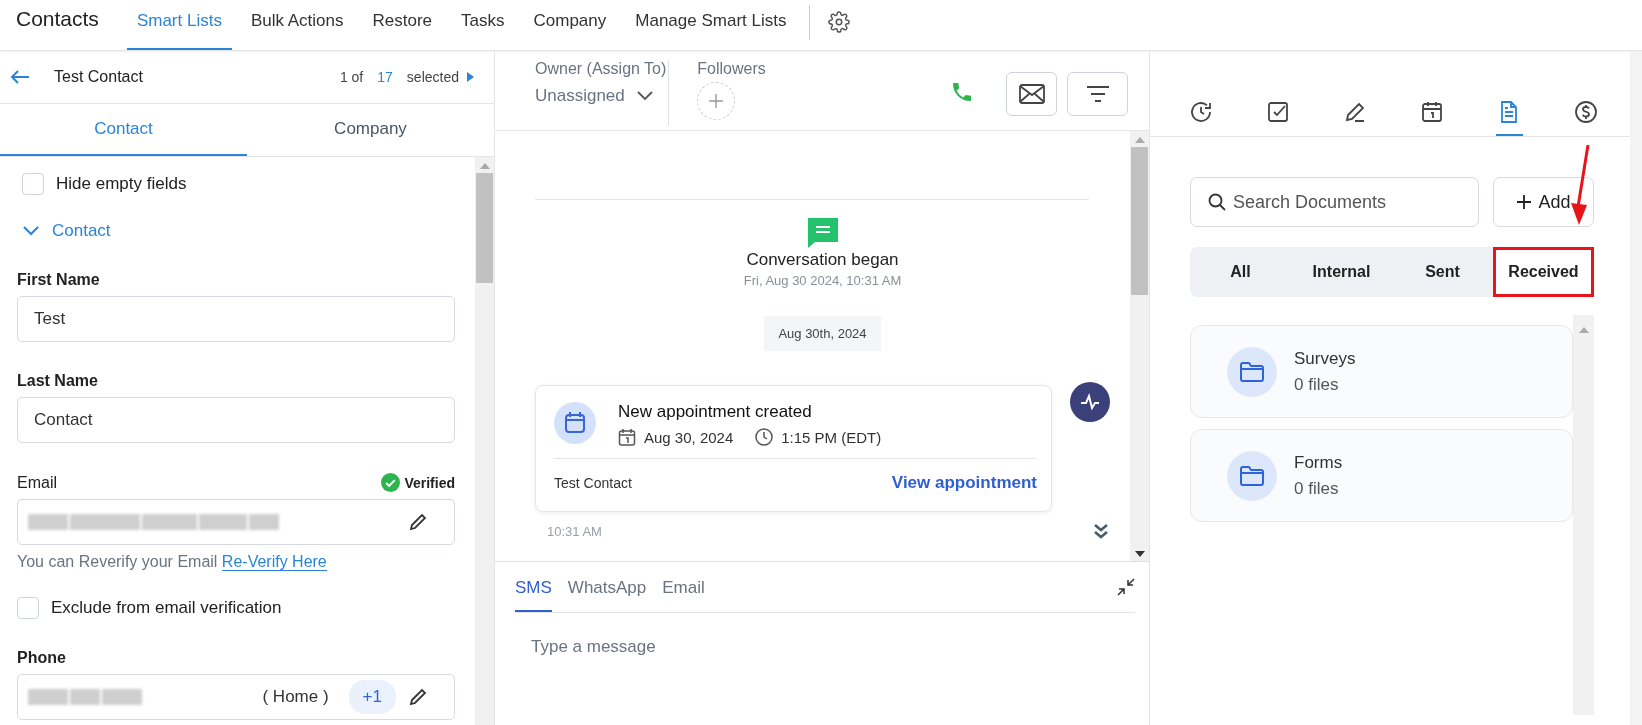 Image resolution: width=1642 pixels, height=725 pixels. What do you see at coordinates (831, 437) in the screenshot?
I see `appointment-time: 1:15 PM (EDT)` at bounding box center [831, 437].